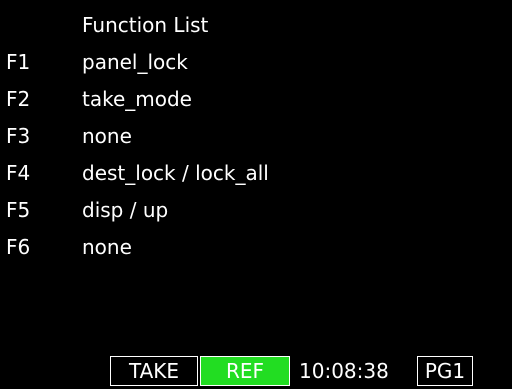  Describe the element at coordinates (154, 371) in the screenshot. I see `take-button: TAKE` at that location.